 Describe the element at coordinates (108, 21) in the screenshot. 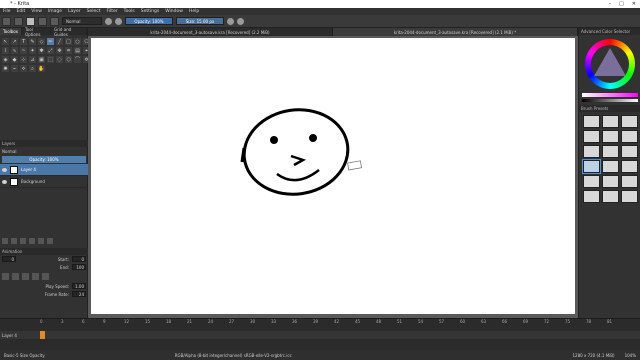

I see `eraser-mode-icon` at that location.